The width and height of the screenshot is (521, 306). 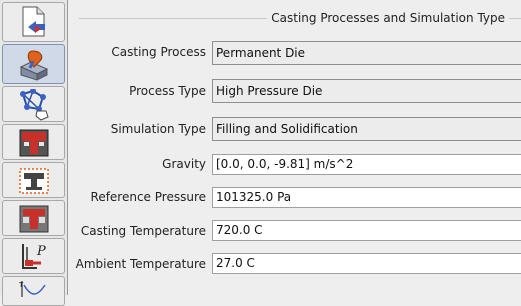 What do you see at coordinates (158, 129) in the screenshot?
I see `simulation-type-label: Simulation Type` at bounding box center [158, 129].